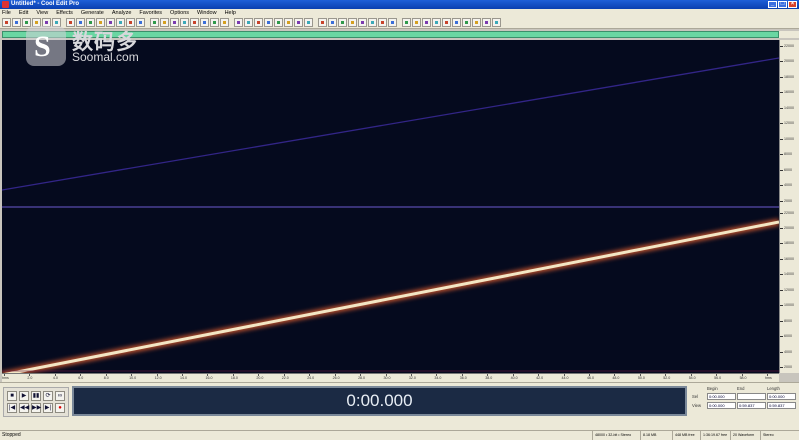 This screenshot has width=799, height=440. What do you see at coordinates (179, 13) in the screenshot?
I see `menu-options: Options` at bounding box center [179, 13].